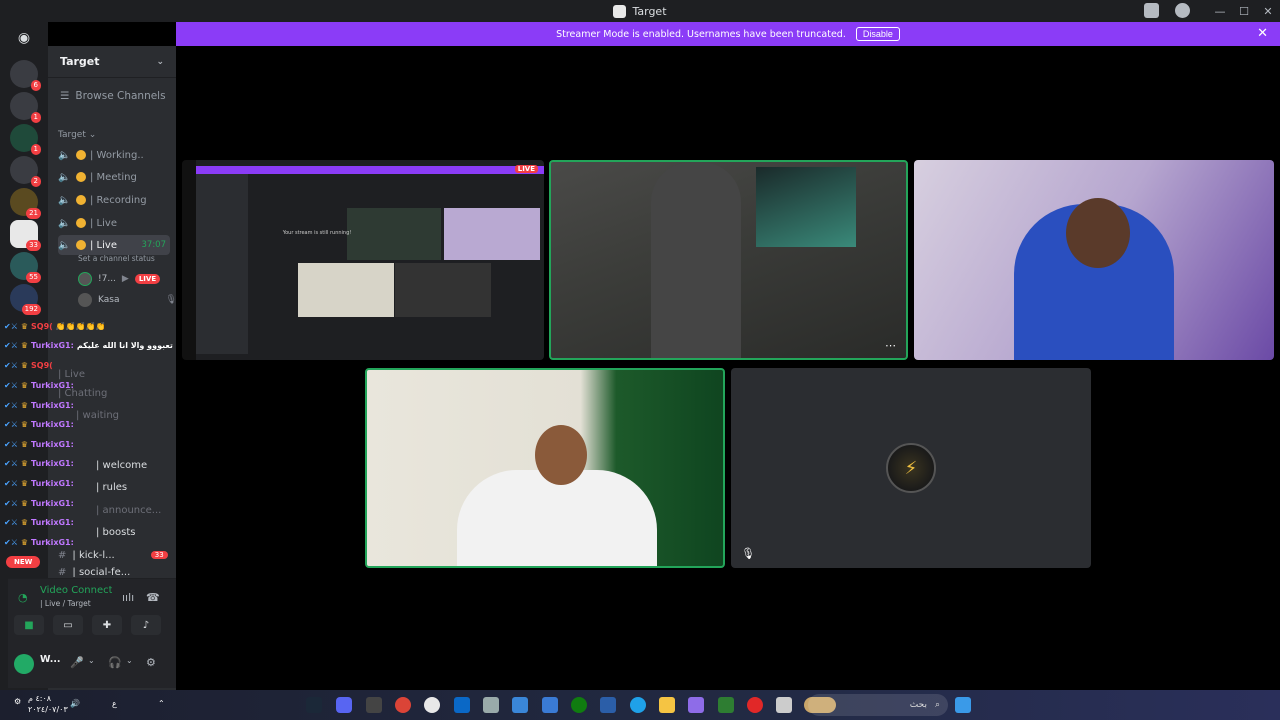 The width and height of the screenshot is (1280, 720). I want to click on windows-start-icon, so click(963, 705).